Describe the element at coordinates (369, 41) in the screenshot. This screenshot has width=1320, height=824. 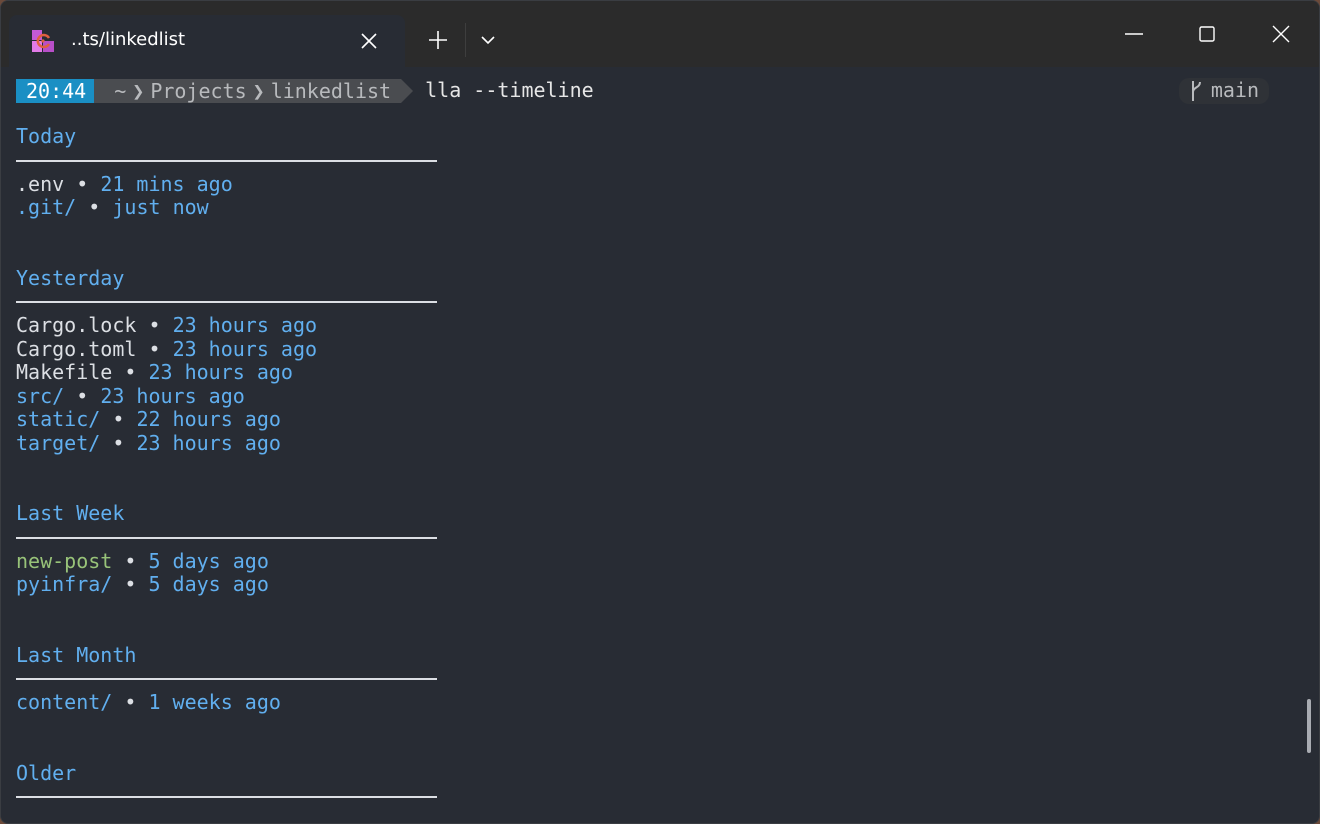
I see `close-tab-icon` at that location.